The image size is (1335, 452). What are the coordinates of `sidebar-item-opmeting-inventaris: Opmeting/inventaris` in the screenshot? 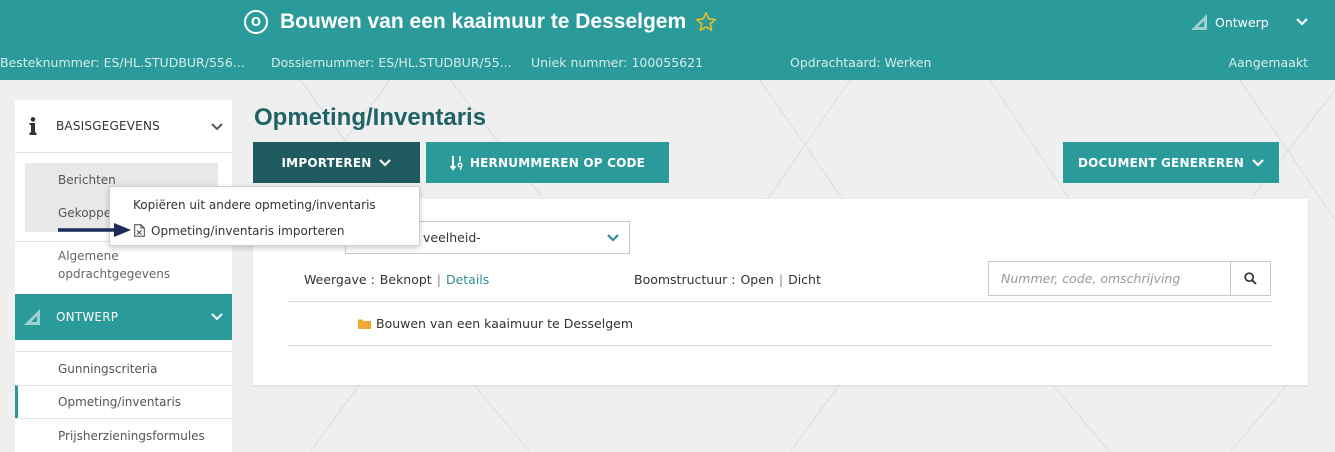 It's located at (123, 401).